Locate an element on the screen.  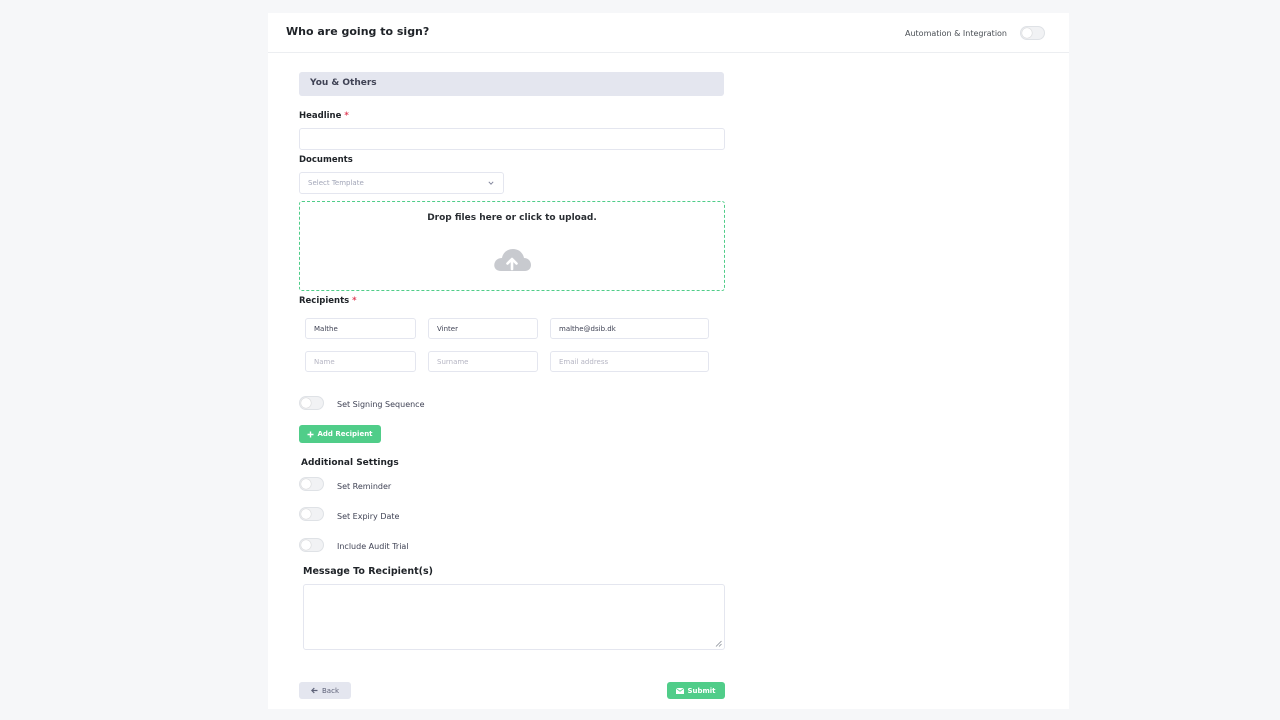
reminder-label: Set Reminder is located at coordinates (364, 486).